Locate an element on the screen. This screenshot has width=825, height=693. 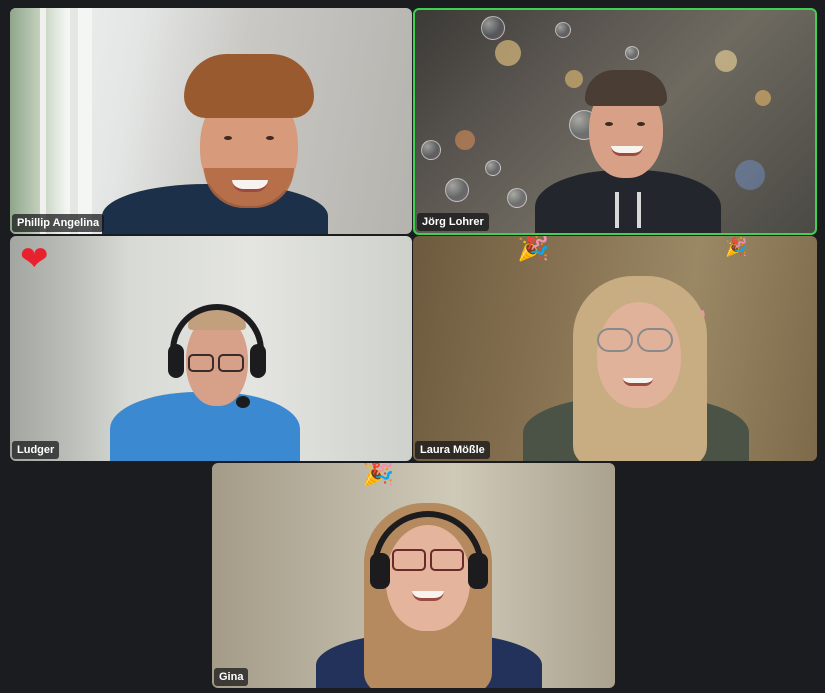
participant-name-tag: Ludger is located at coordinates (36, 450).